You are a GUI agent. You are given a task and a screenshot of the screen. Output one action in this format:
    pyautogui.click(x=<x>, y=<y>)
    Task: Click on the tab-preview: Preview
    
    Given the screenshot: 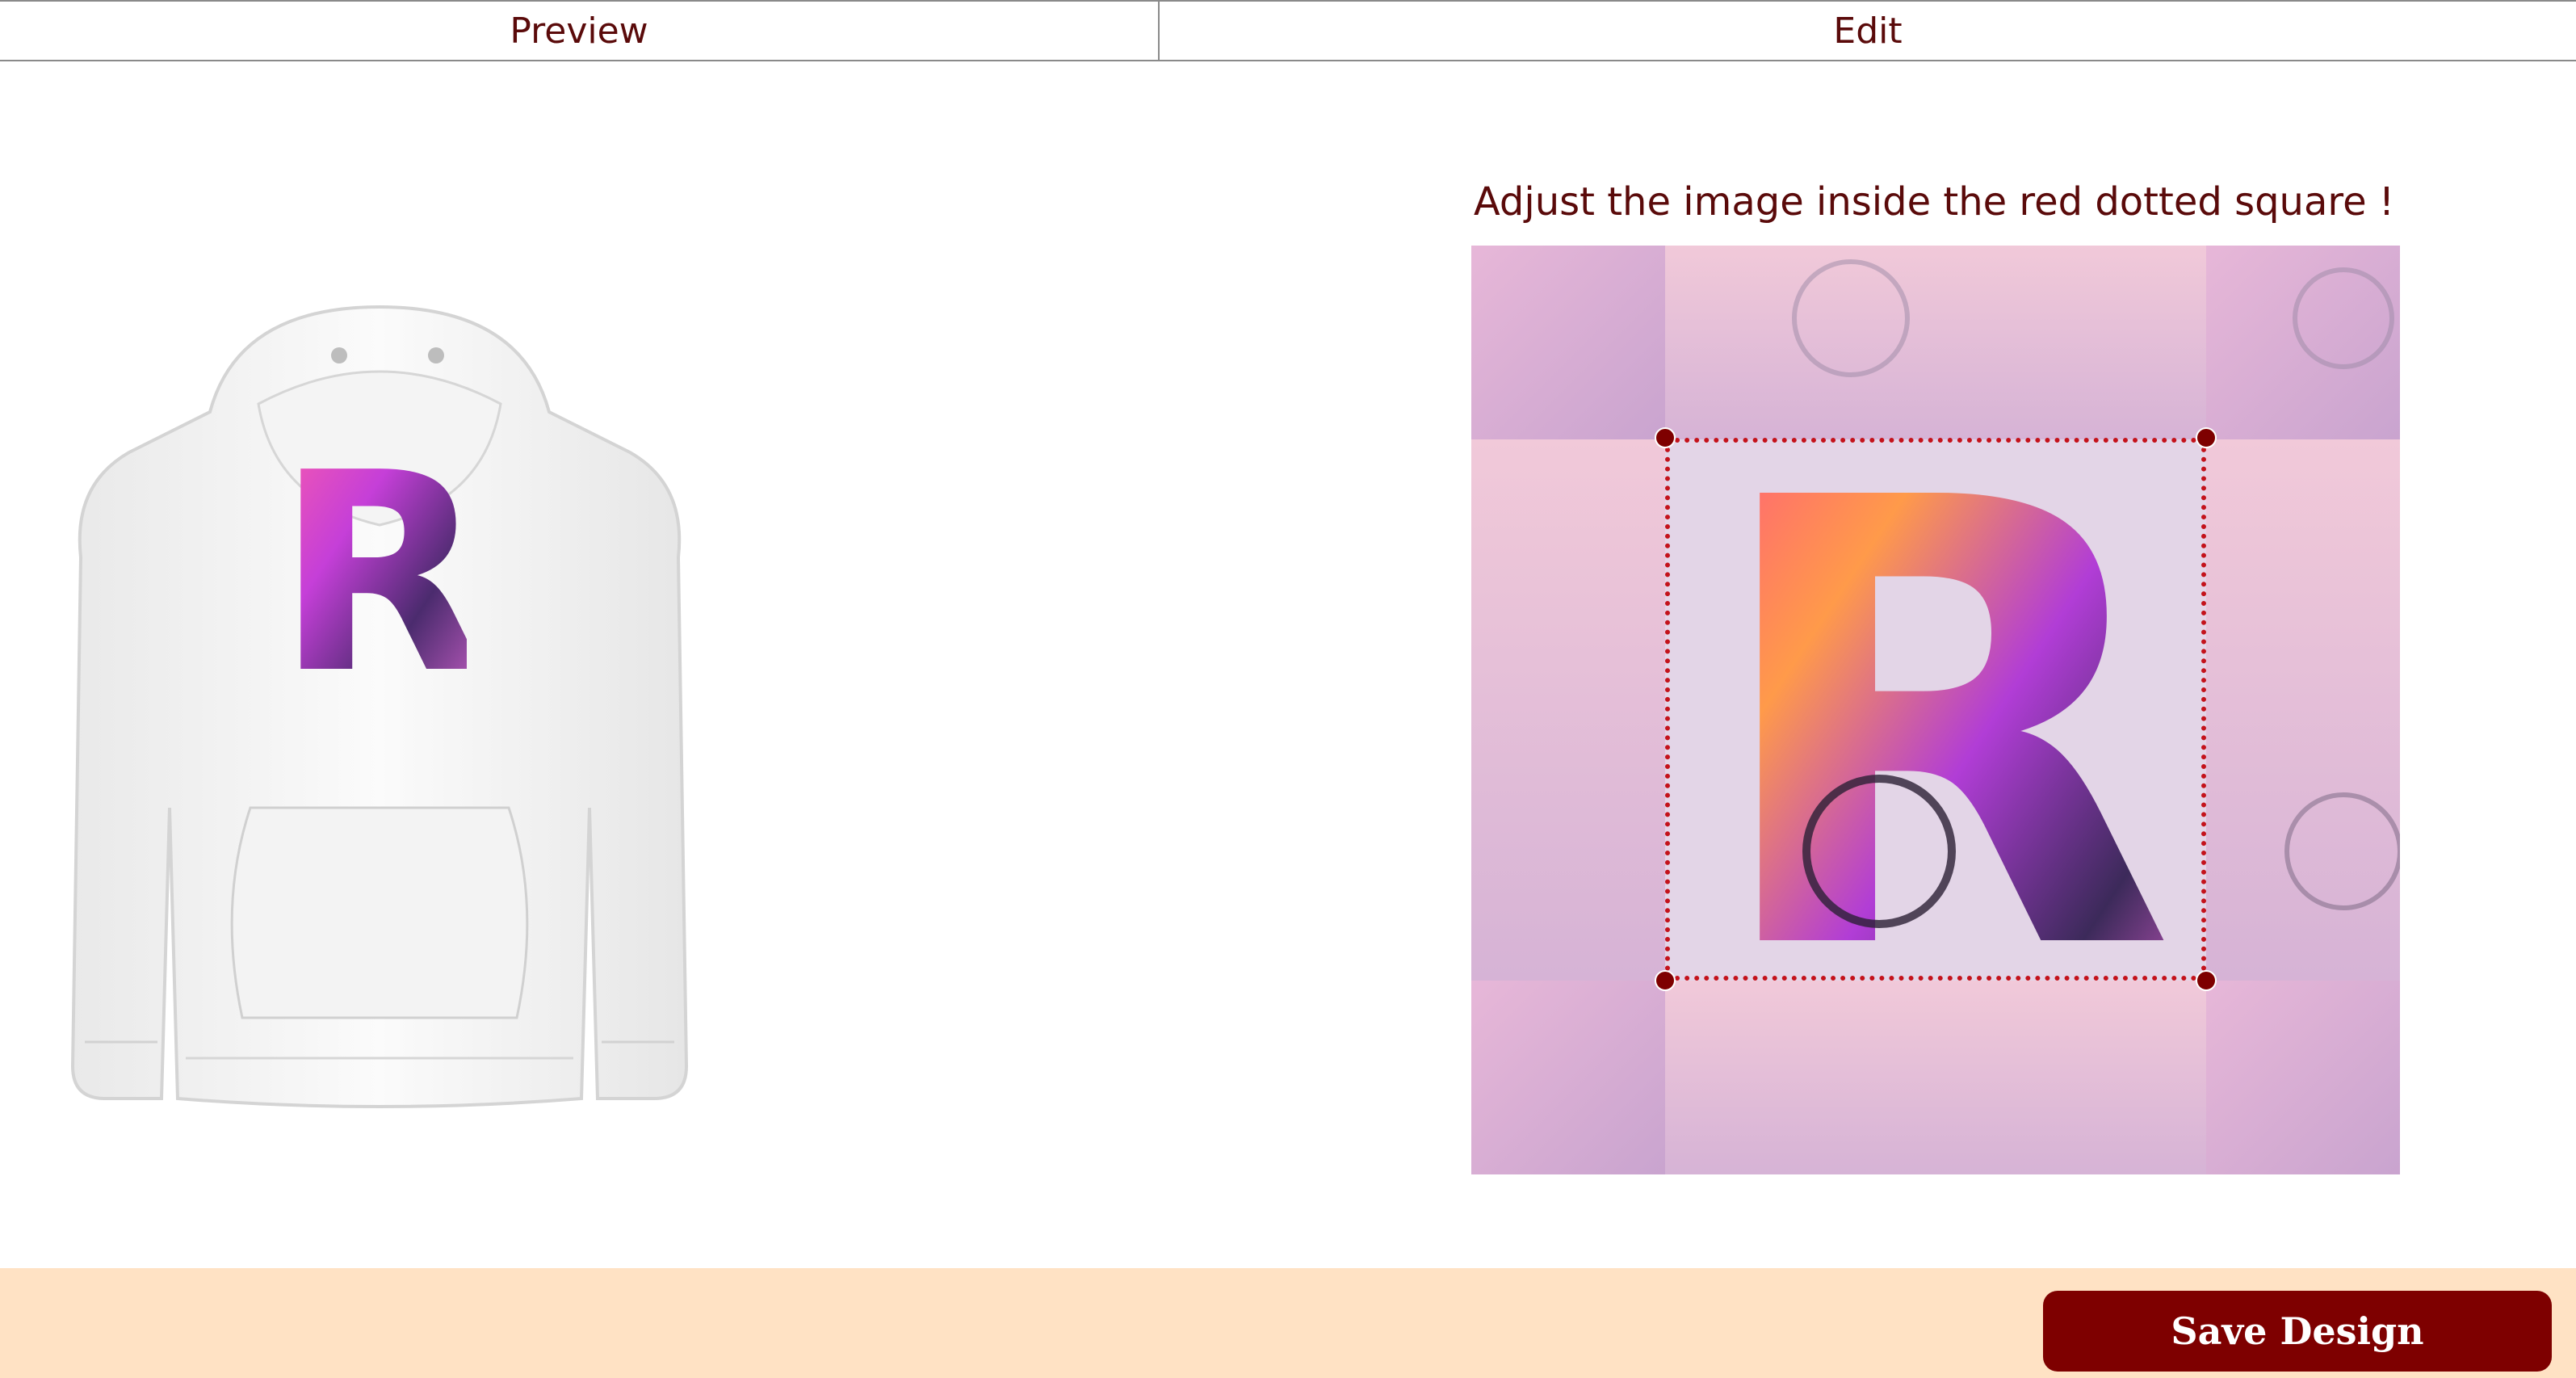 What is the action you would take?
    pyautogui.click(x=580, y=31)
    